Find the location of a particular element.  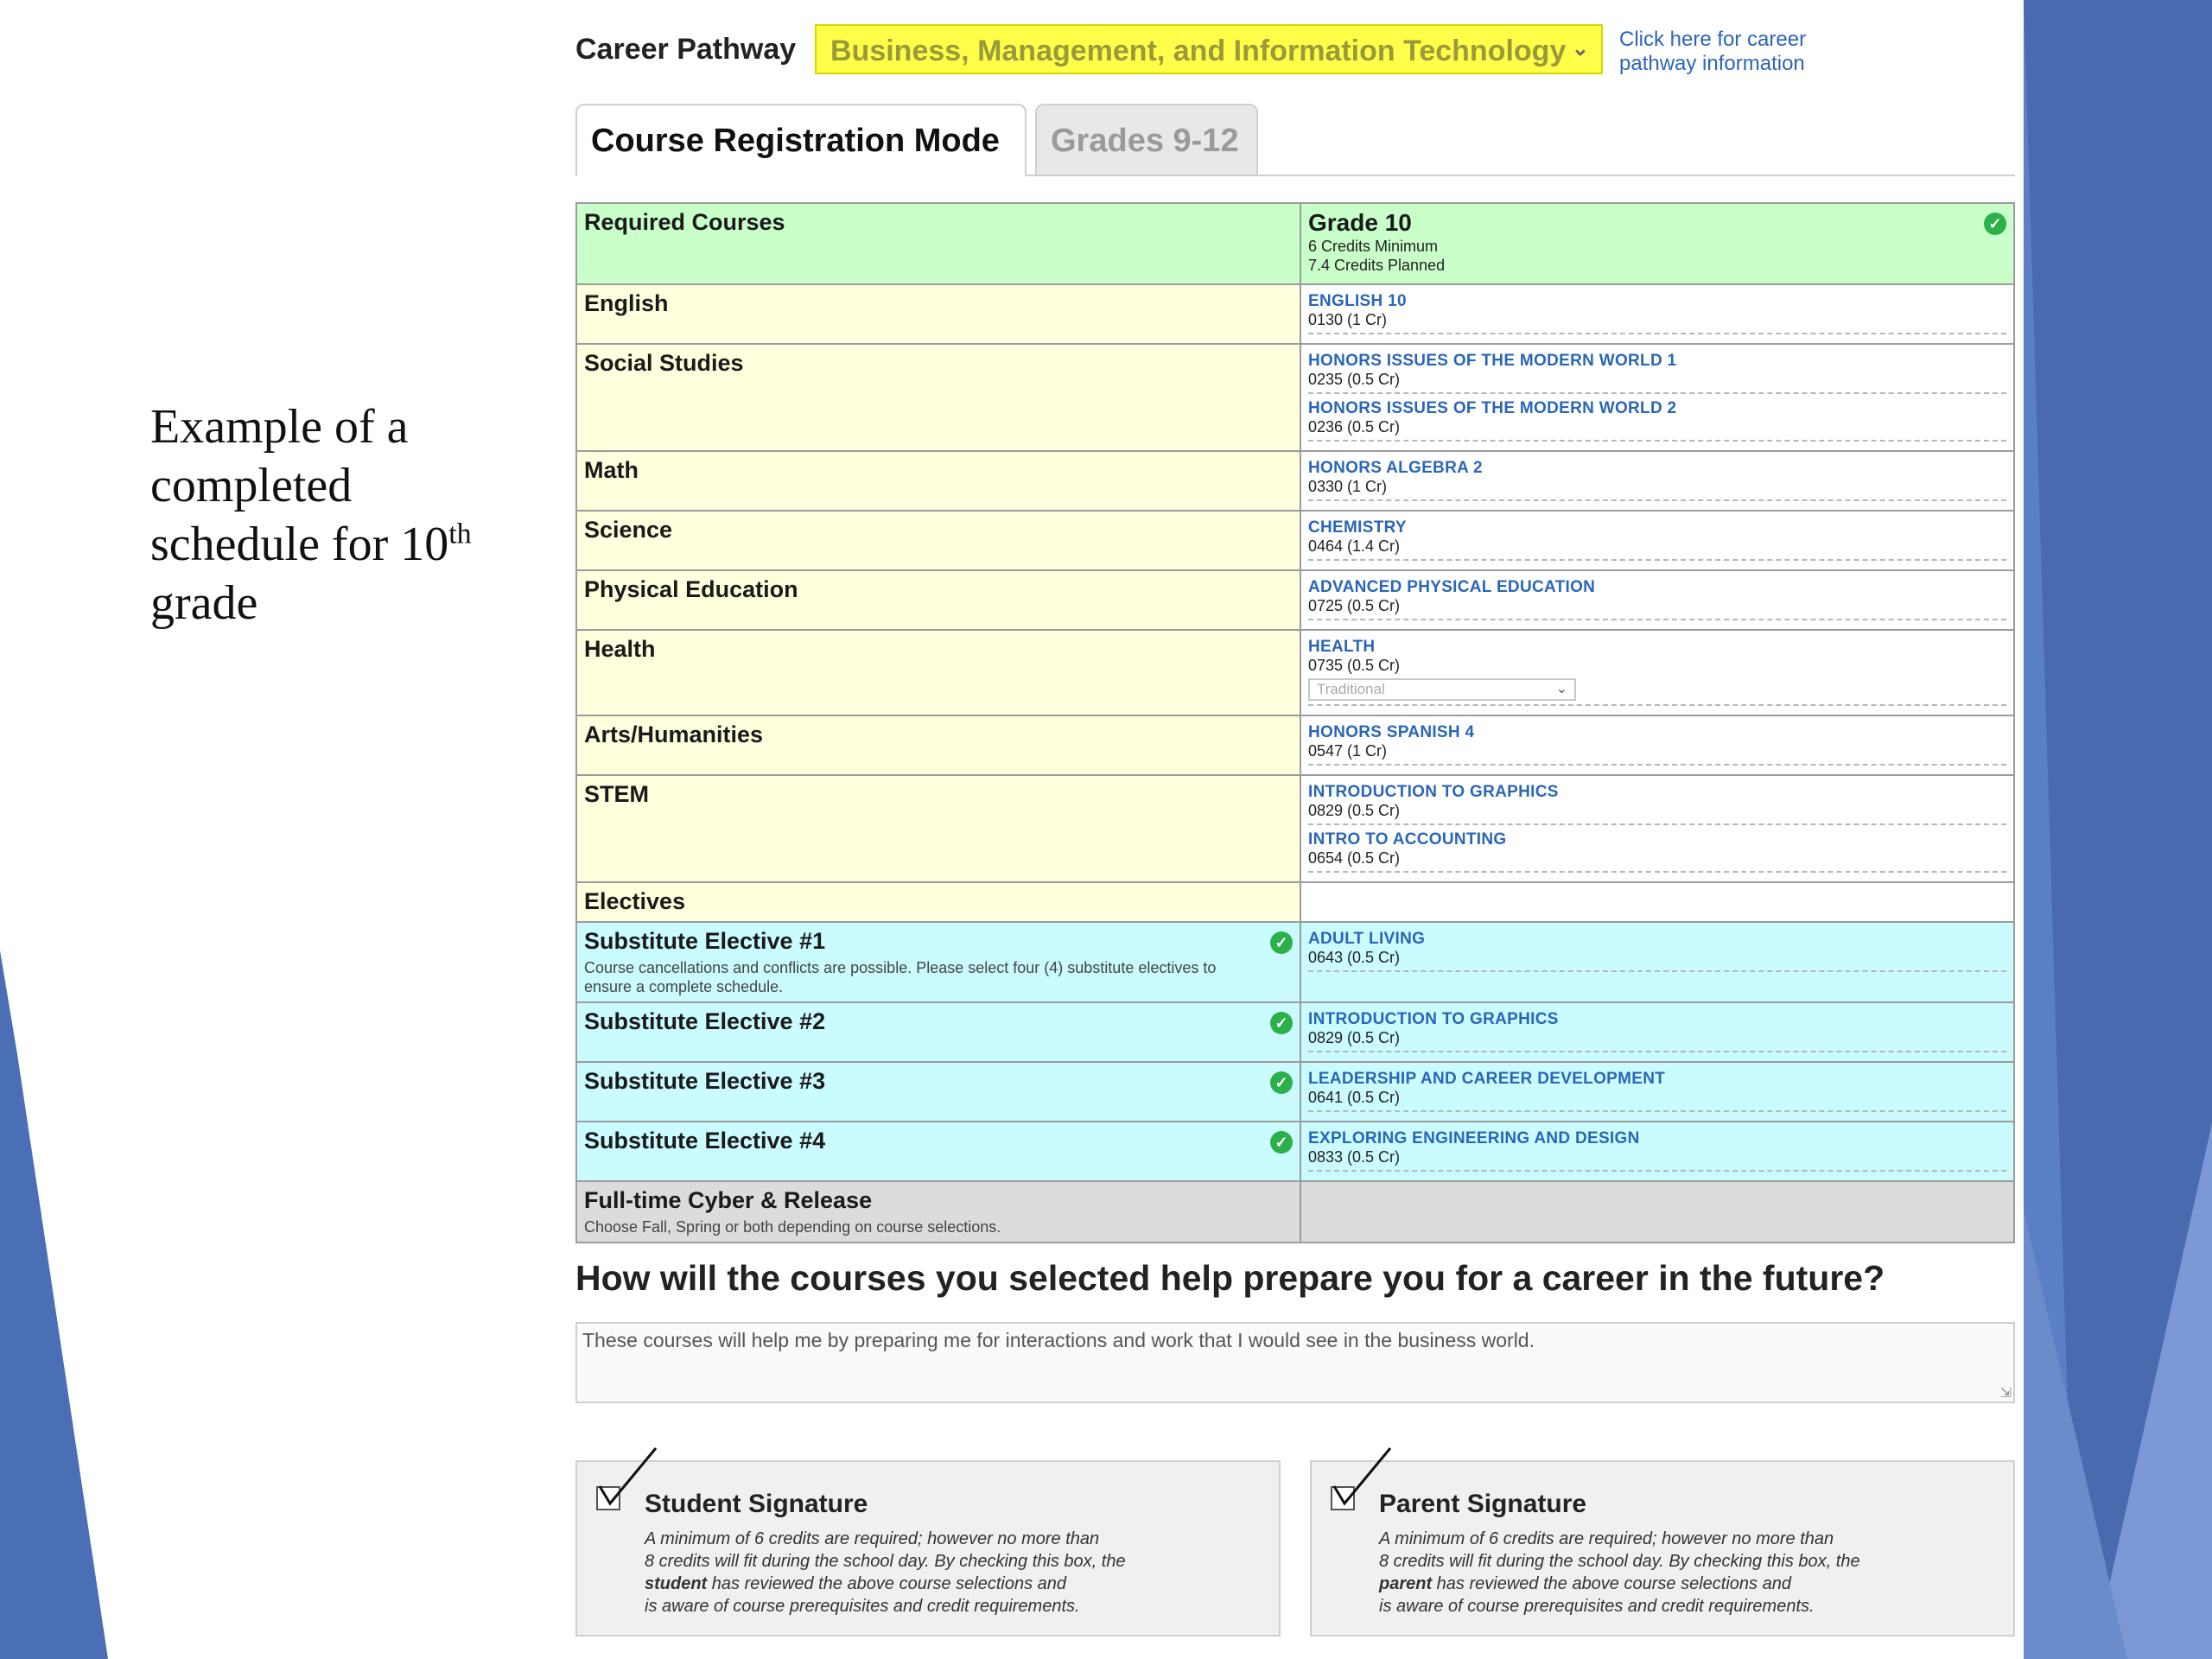

category-stem: STEM is located at coordinates (617, 794).